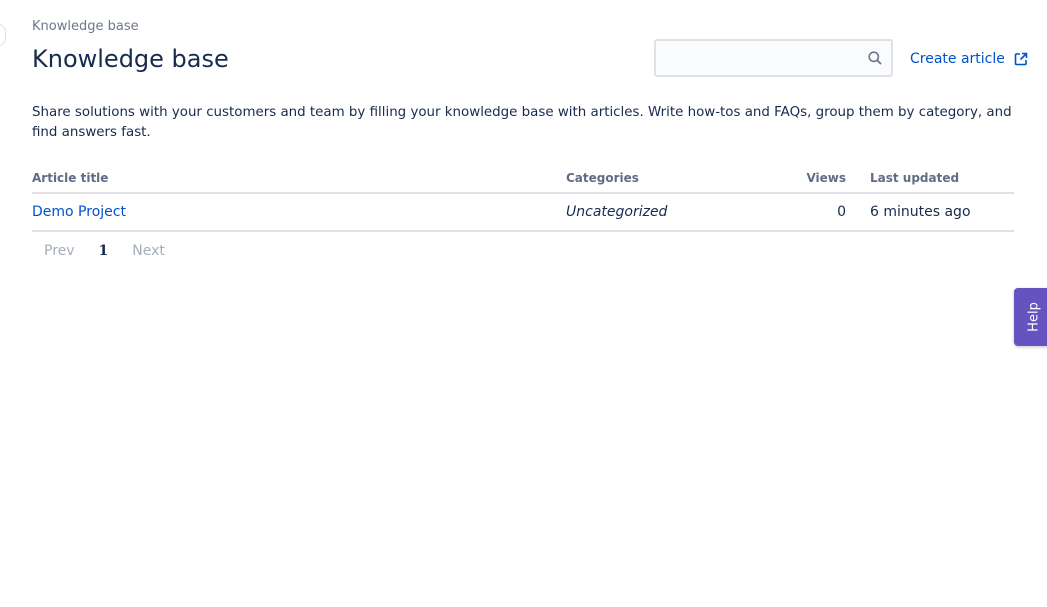 The height and width of the screenshot is (607, 1047). What do you see at coordinates (59, 251) in the screenshot?
I see `pagination-prev-button: Prev` at bounding box center [59, 251].